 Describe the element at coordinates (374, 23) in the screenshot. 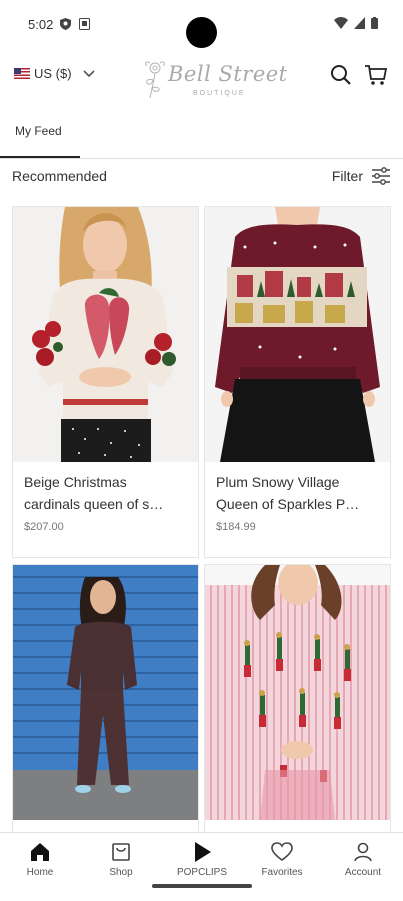

I see `battery-icon` at that location.